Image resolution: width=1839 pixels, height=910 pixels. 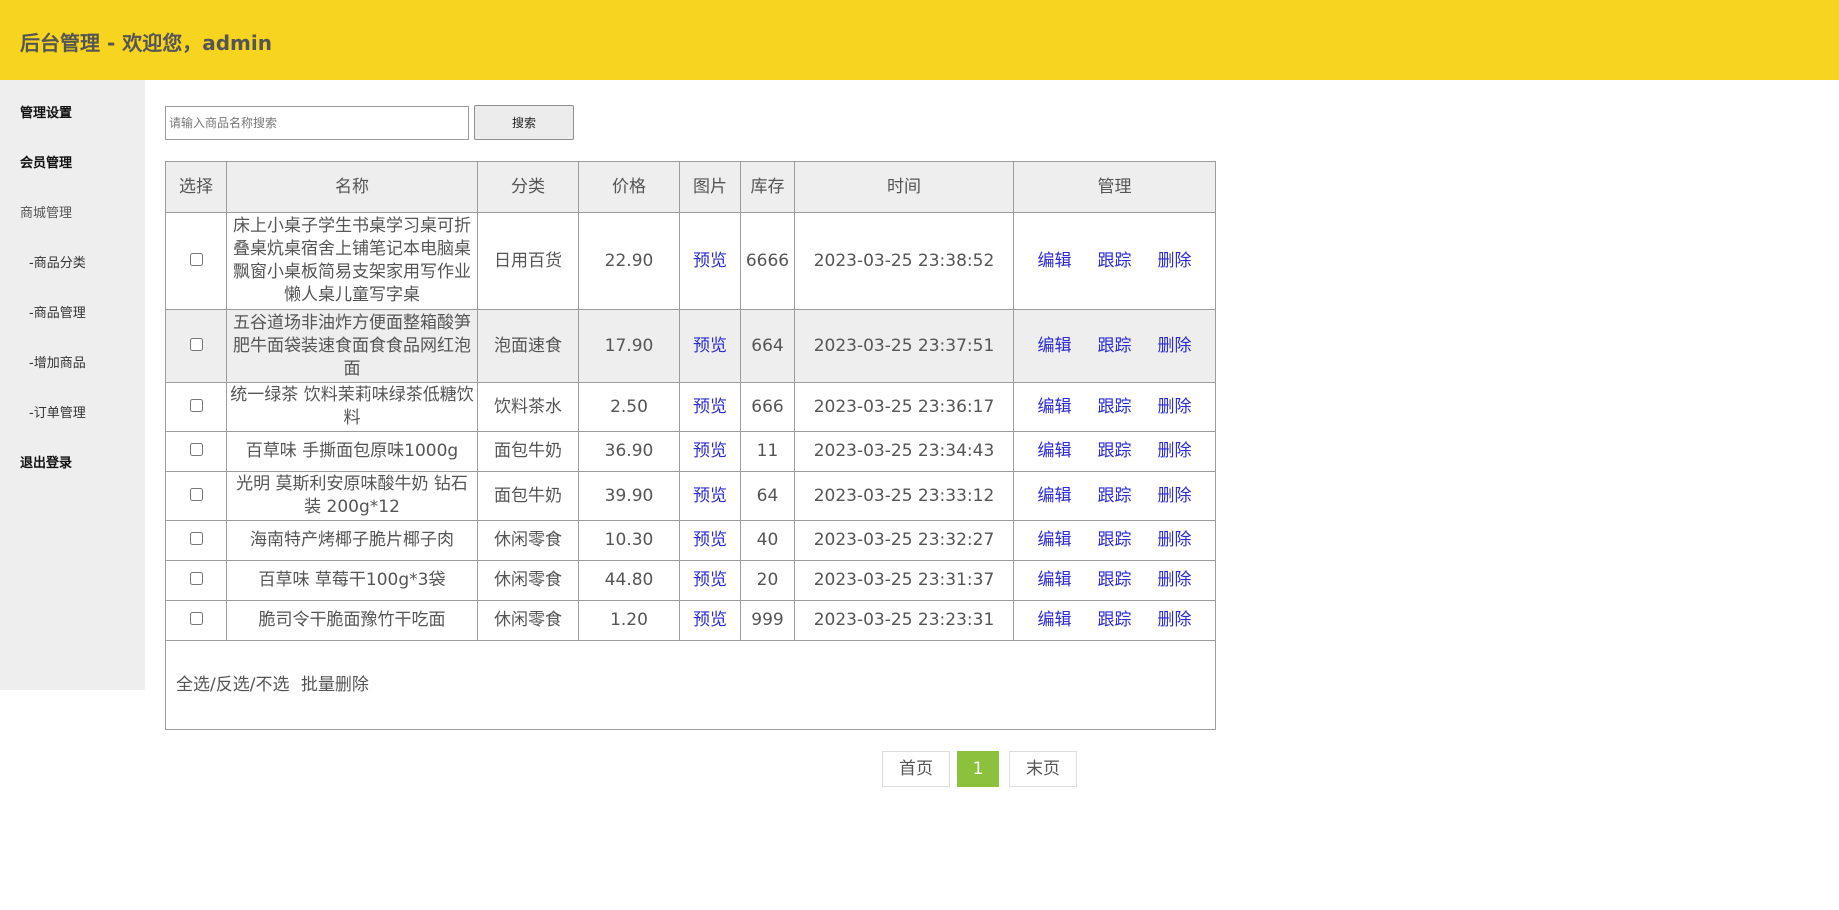 I want to click on product-price: 36.90, so click(x=629, y=451).